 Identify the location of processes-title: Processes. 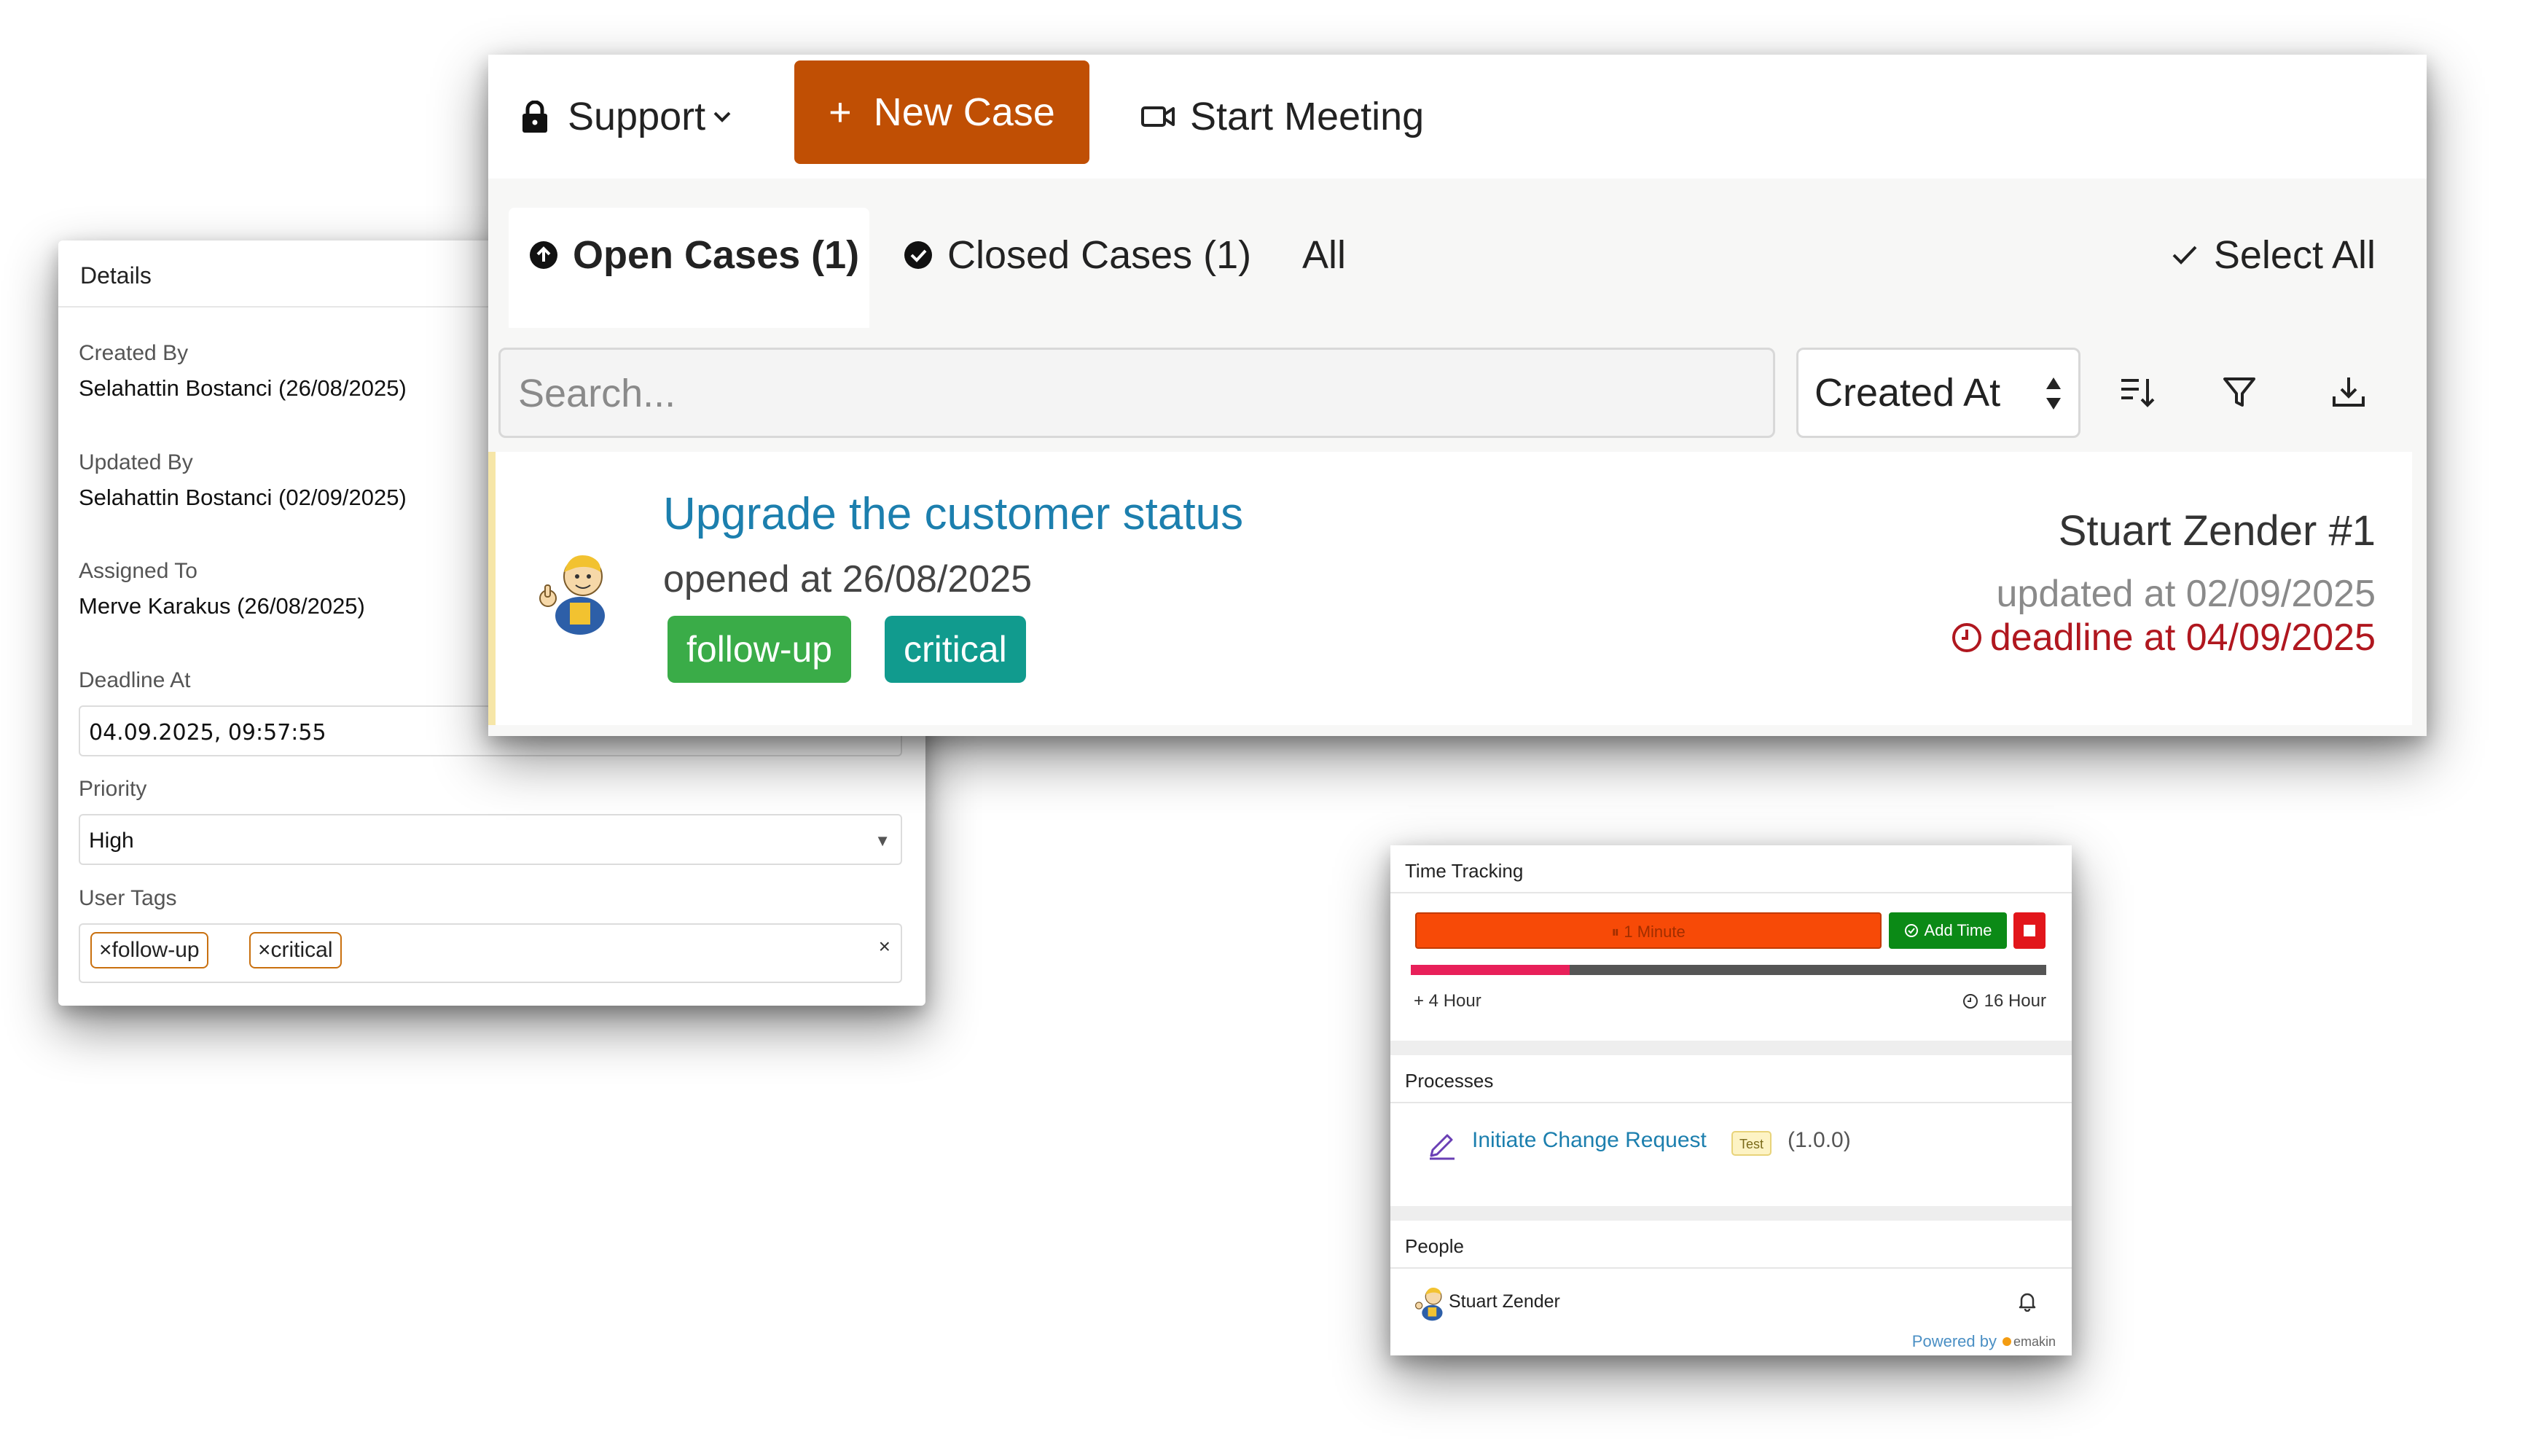
(1450, 1081).